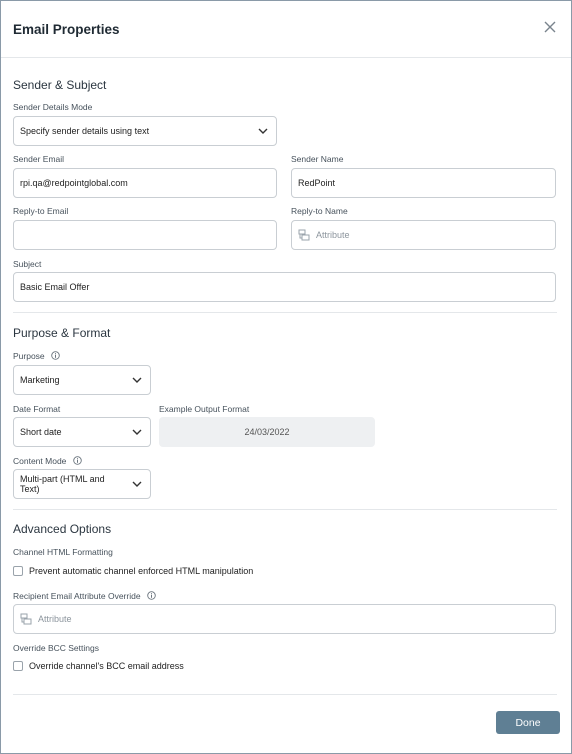  Describe the element at coordinates (39, 159) in the screenshot. I see `sender-email-label: Sender Email` at that location.